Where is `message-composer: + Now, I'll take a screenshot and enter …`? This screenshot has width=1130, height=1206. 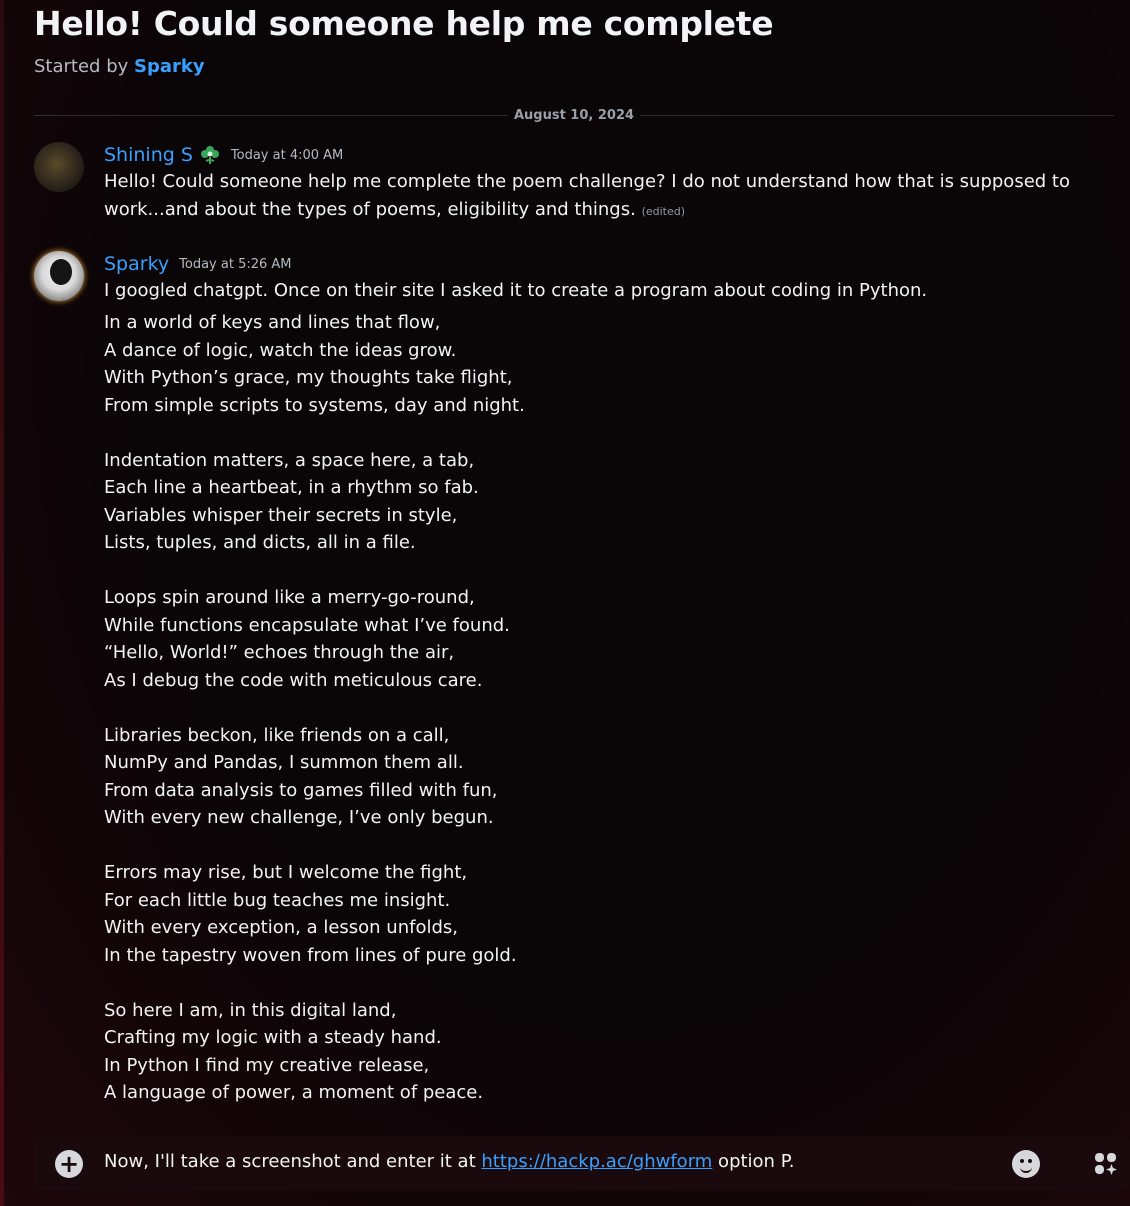
message-composer: + Now, I'll take a screenshot and enter … is located at coordinates (582, 1163).